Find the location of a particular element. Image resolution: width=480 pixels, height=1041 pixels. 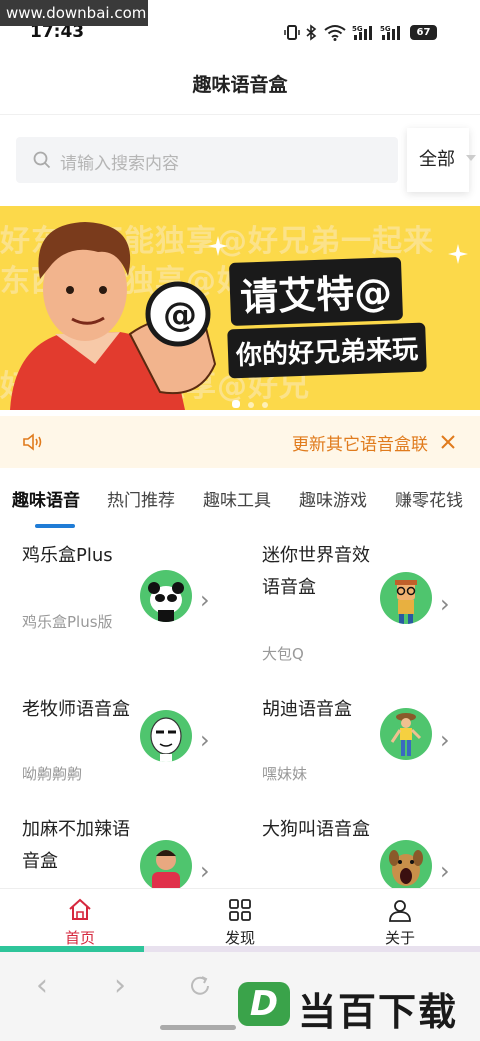

category-tabs: 趣味语音 热门推荐 趣味工具 趣味游戏 赚零花钱 is located at coordinates (240, 499).